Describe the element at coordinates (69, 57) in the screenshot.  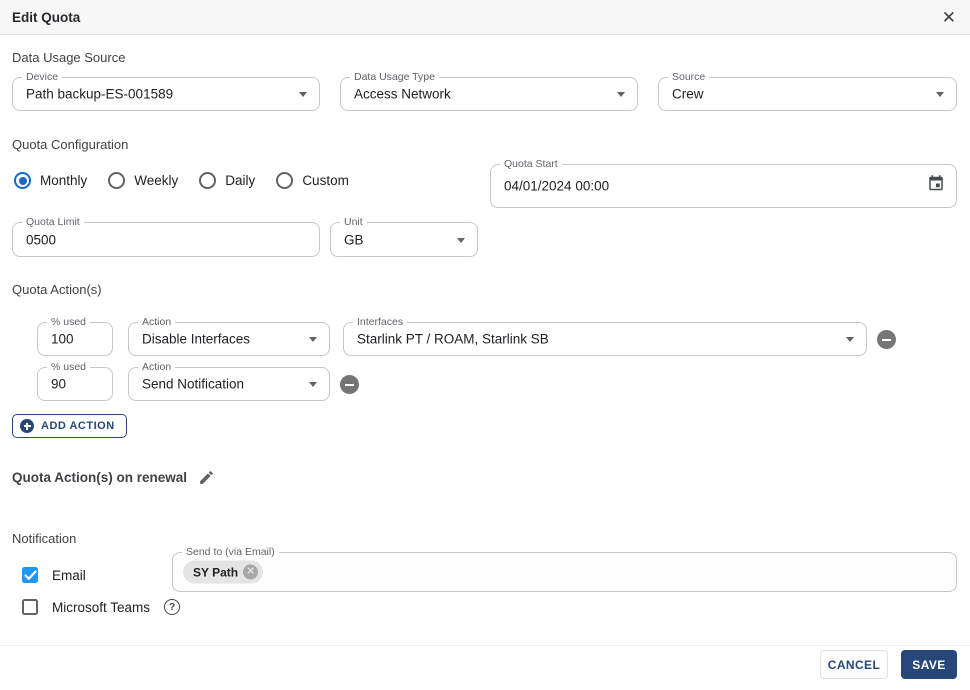
I see `section-title-data-usage-source: Data Usage Source` at that location.